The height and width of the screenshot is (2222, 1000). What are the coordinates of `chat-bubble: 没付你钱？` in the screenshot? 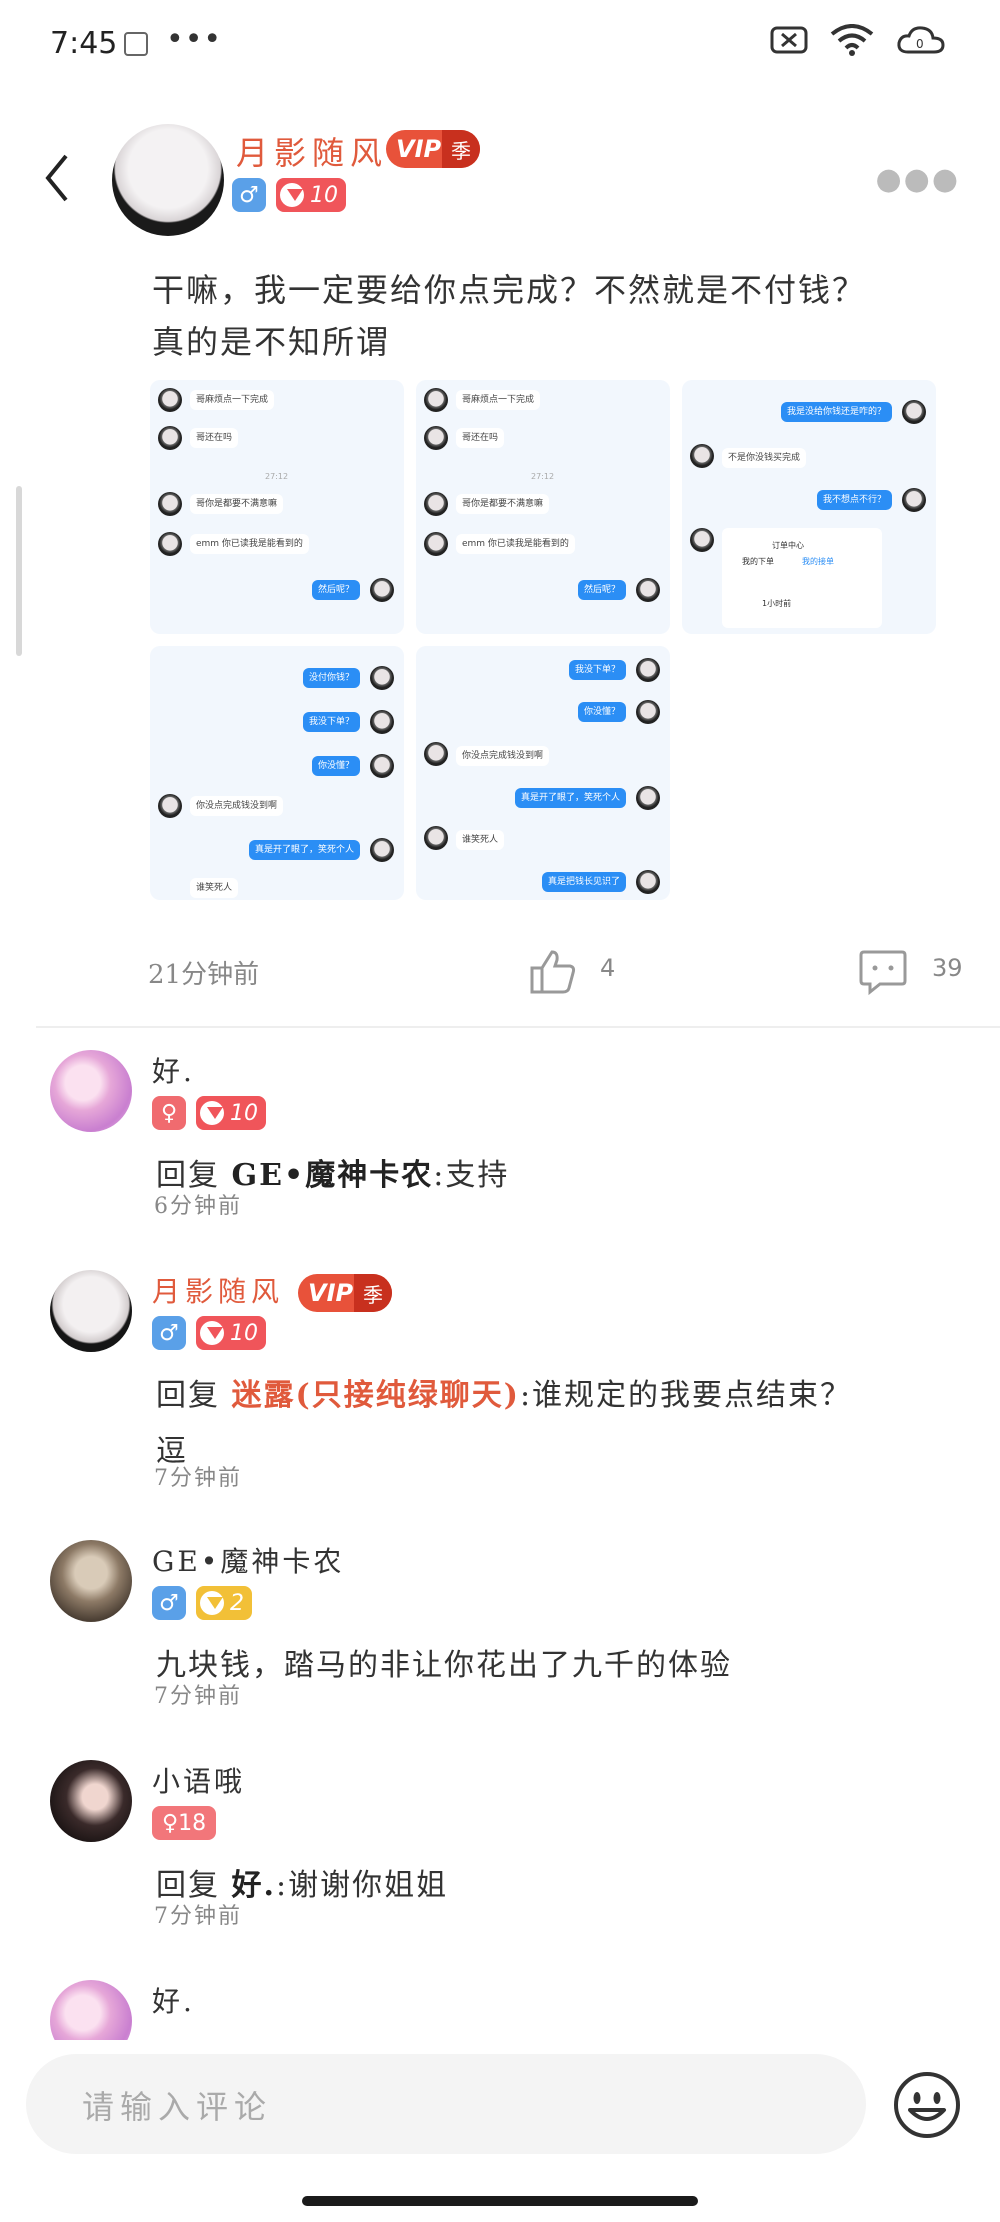 It's located at (331, 678).